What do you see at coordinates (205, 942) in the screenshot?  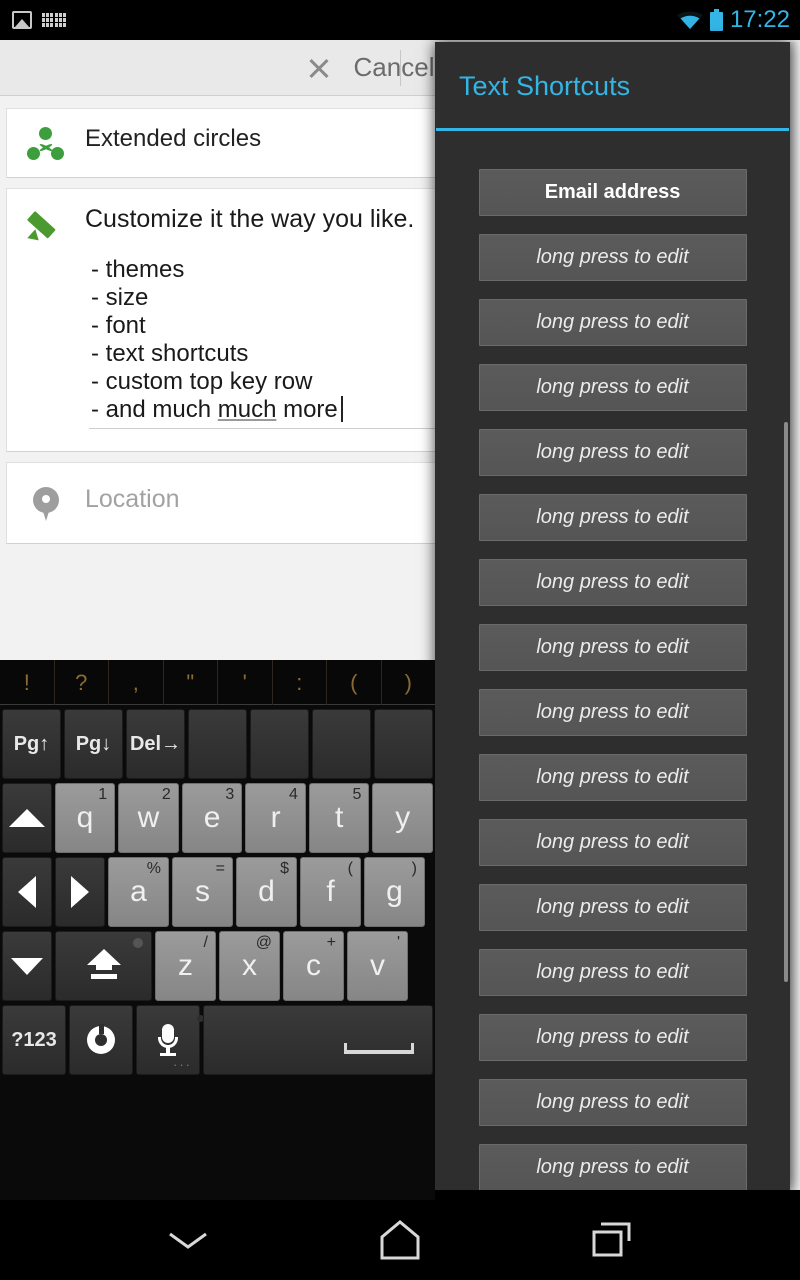 I see `key-hint: /` at bounding box center [205, 942].